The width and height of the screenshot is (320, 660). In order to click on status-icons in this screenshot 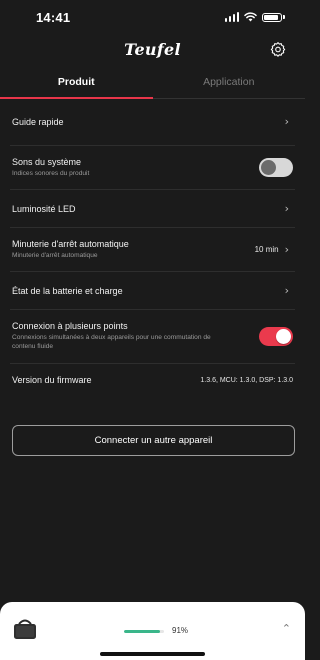, I will do `click(254, 17)`.